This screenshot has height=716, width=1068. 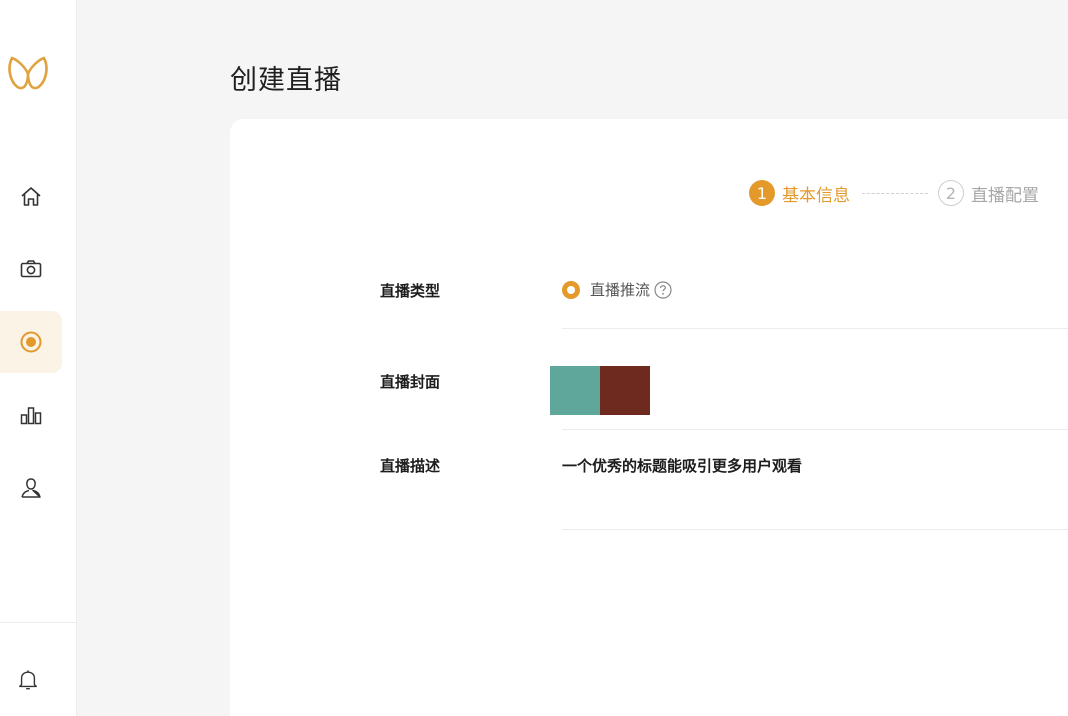 What do you see at coordinates (571, 289) in the screenshot?
I see `live-type-radio` at bounding box center [571, 289].